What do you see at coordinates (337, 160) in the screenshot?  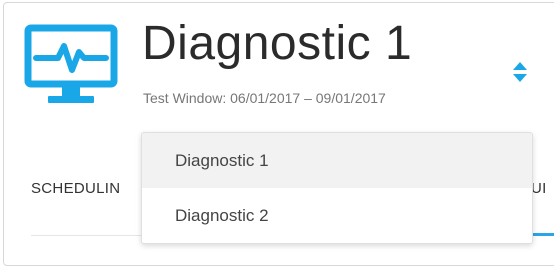 I see `dropdown-option-diagnostic-1: Diagnostic 1` at bounding box center [337, 160].